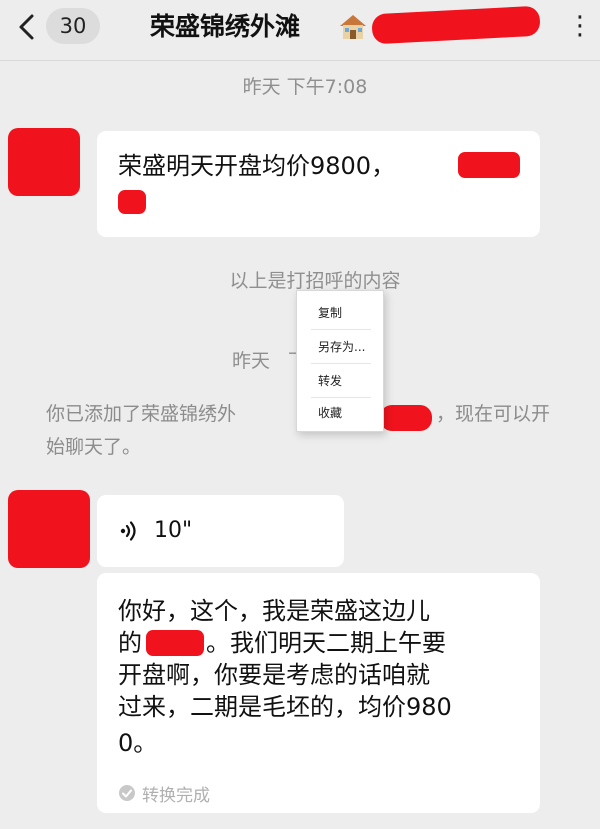  What do you see at coordinates (138, 743) in the screenshot?
I see `transcript-line: 0。` at bounding box center [138, 743].